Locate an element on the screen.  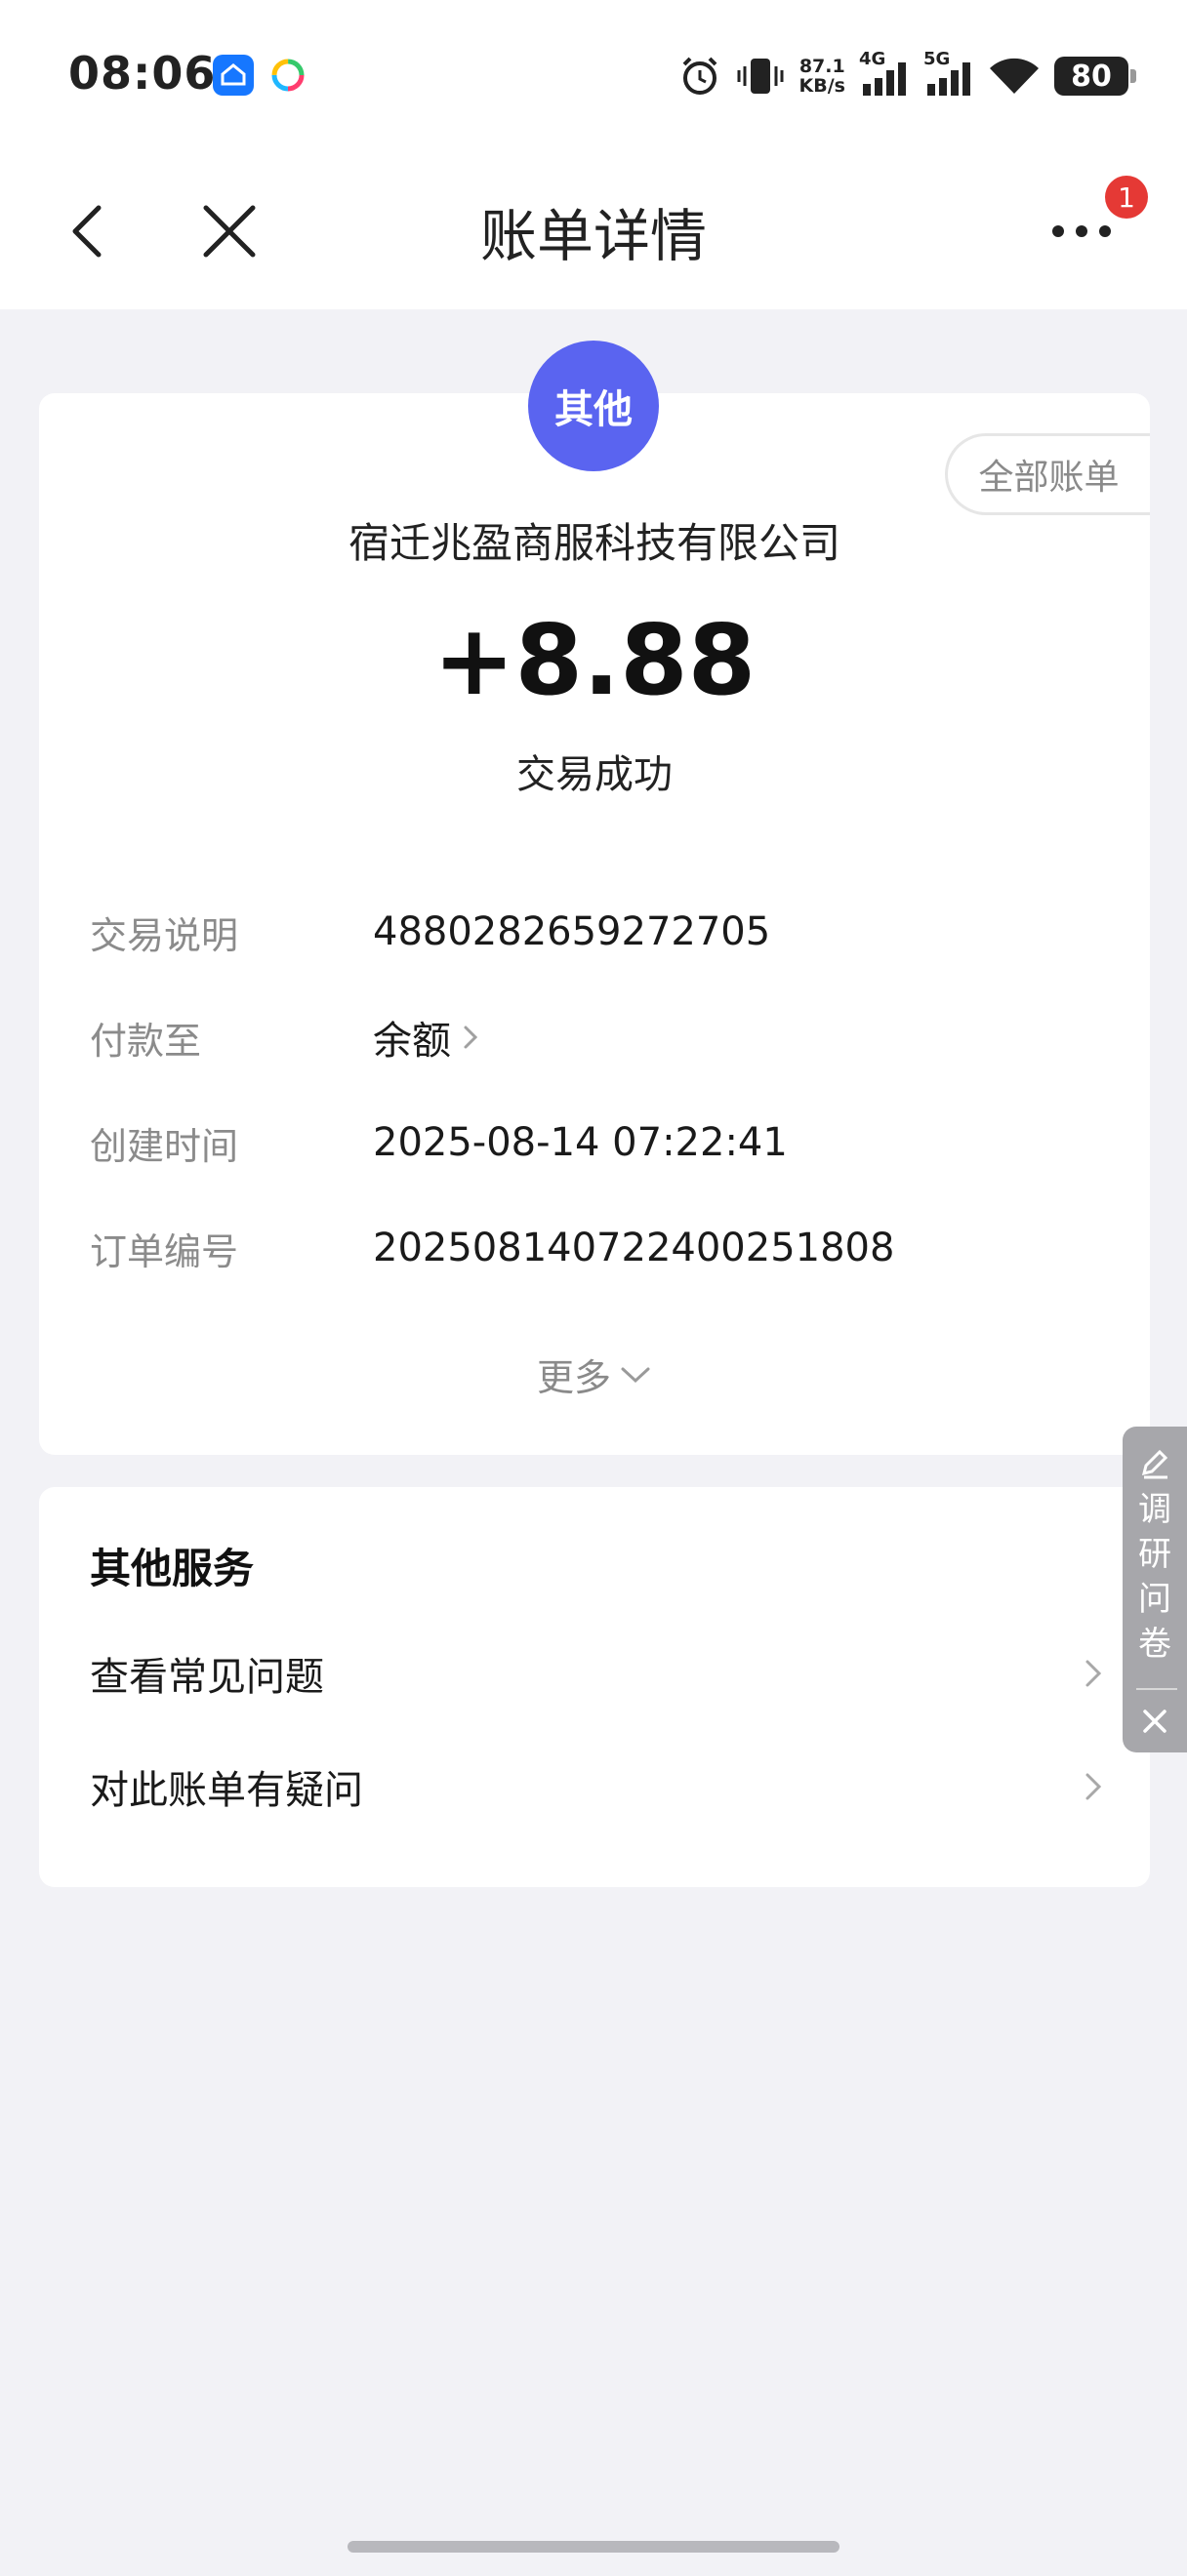
battery-indicator: 80 is located at coordinates (1095, 76).